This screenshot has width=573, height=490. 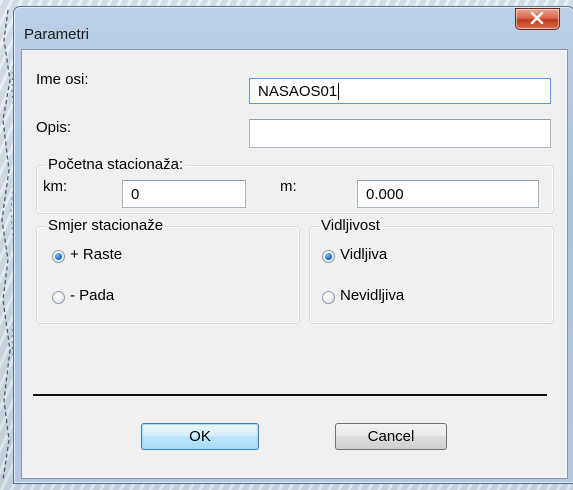 What do you see at coordinates (200, 436) in the screenshot?
I see `ok-button: OK` at bounding box center [200, 436].